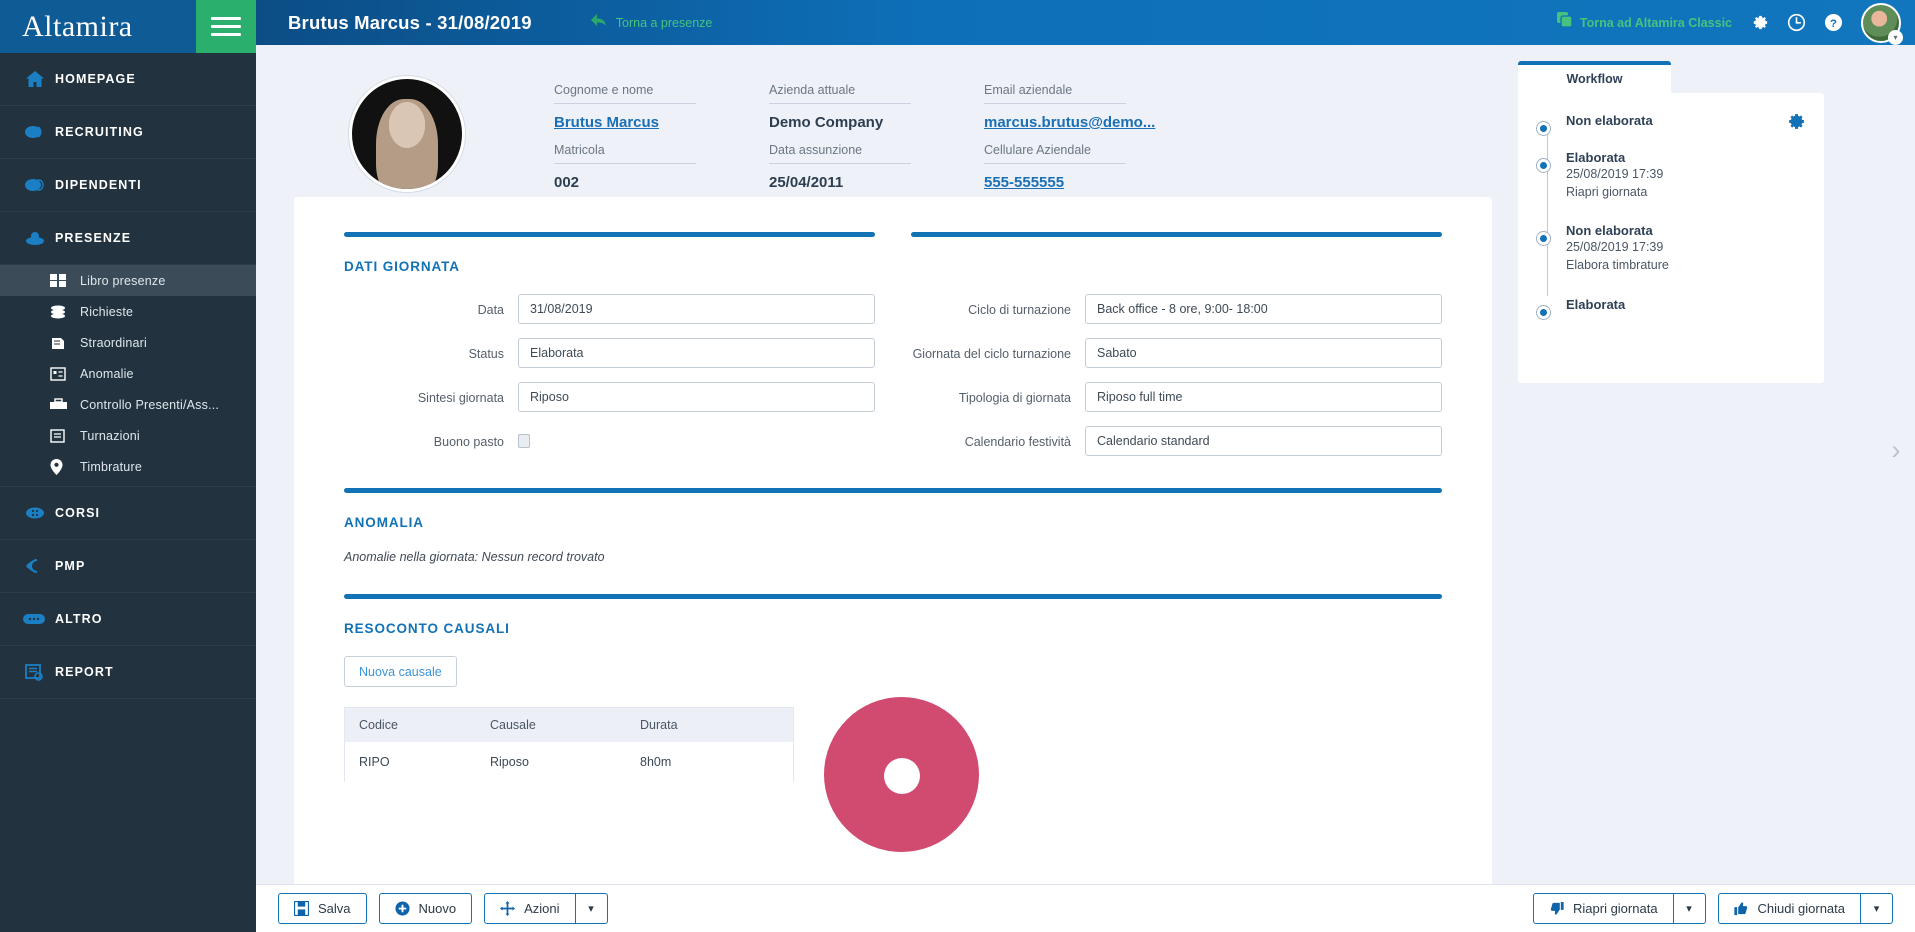 Image resolution: width=1915 pixels, height=932 pixels. What do you see at coordinates (656, 762) in the screenshot?
I see `cell-durata: 8h0m` at bounding box center [656, 762].